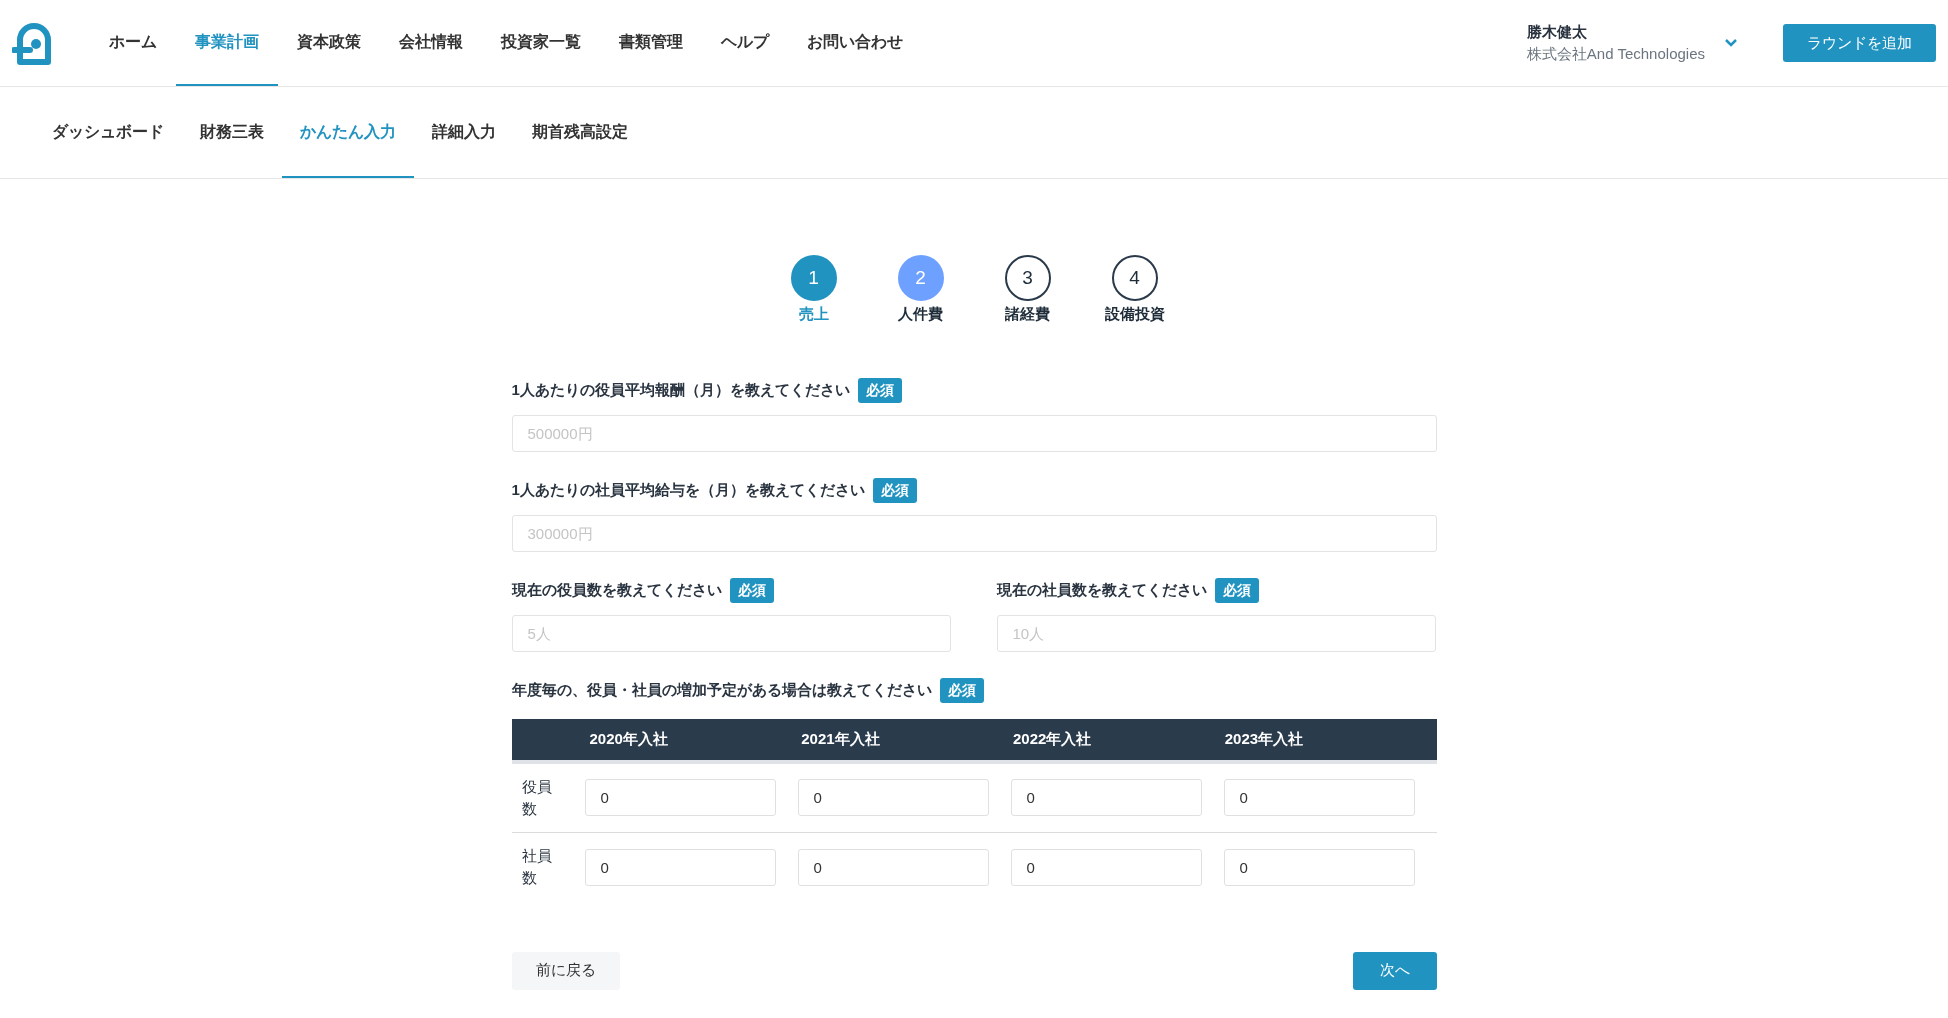 The height and width of the screenshot is (1018, 1948). What do you see at coordinates (721, 689) in the screenshot?
I see `field-label: 年度毎の、役員・社員の増加予定がある場合は教えてください` at bounding box center [721, 689].